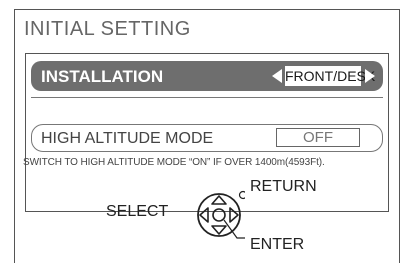 This screenshot has height=269, width=413. Describe the element at coordinates (277, 76) in the screenshot. I see `triangle-left-icon` at that location.